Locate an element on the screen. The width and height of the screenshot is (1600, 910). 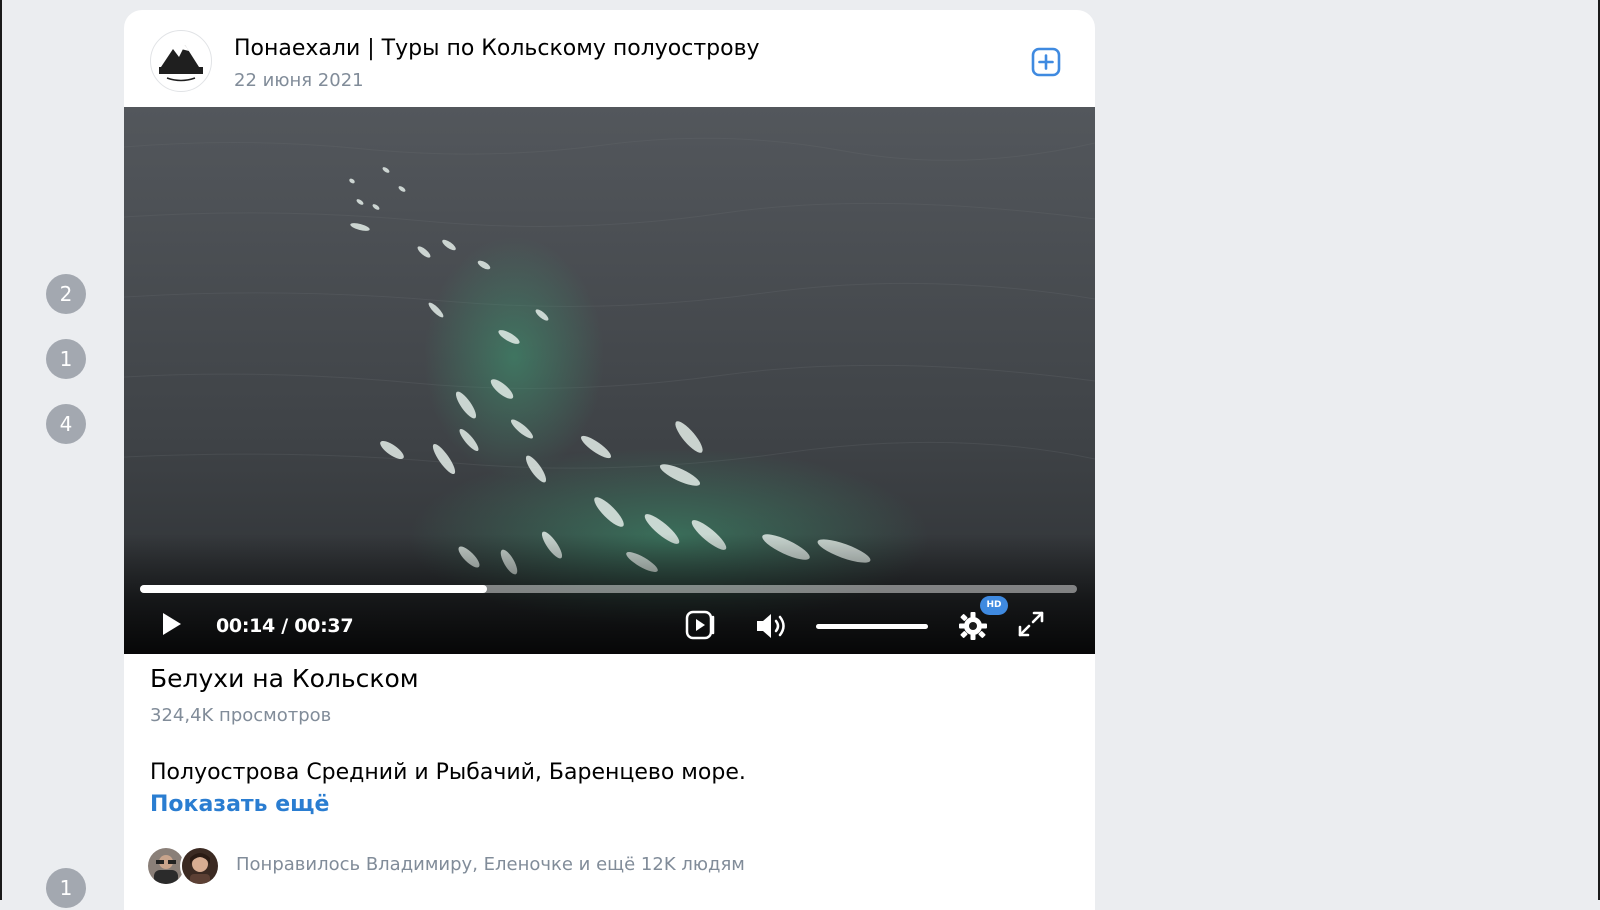
fullscreen-icon is located at coordinates (1031, 624).